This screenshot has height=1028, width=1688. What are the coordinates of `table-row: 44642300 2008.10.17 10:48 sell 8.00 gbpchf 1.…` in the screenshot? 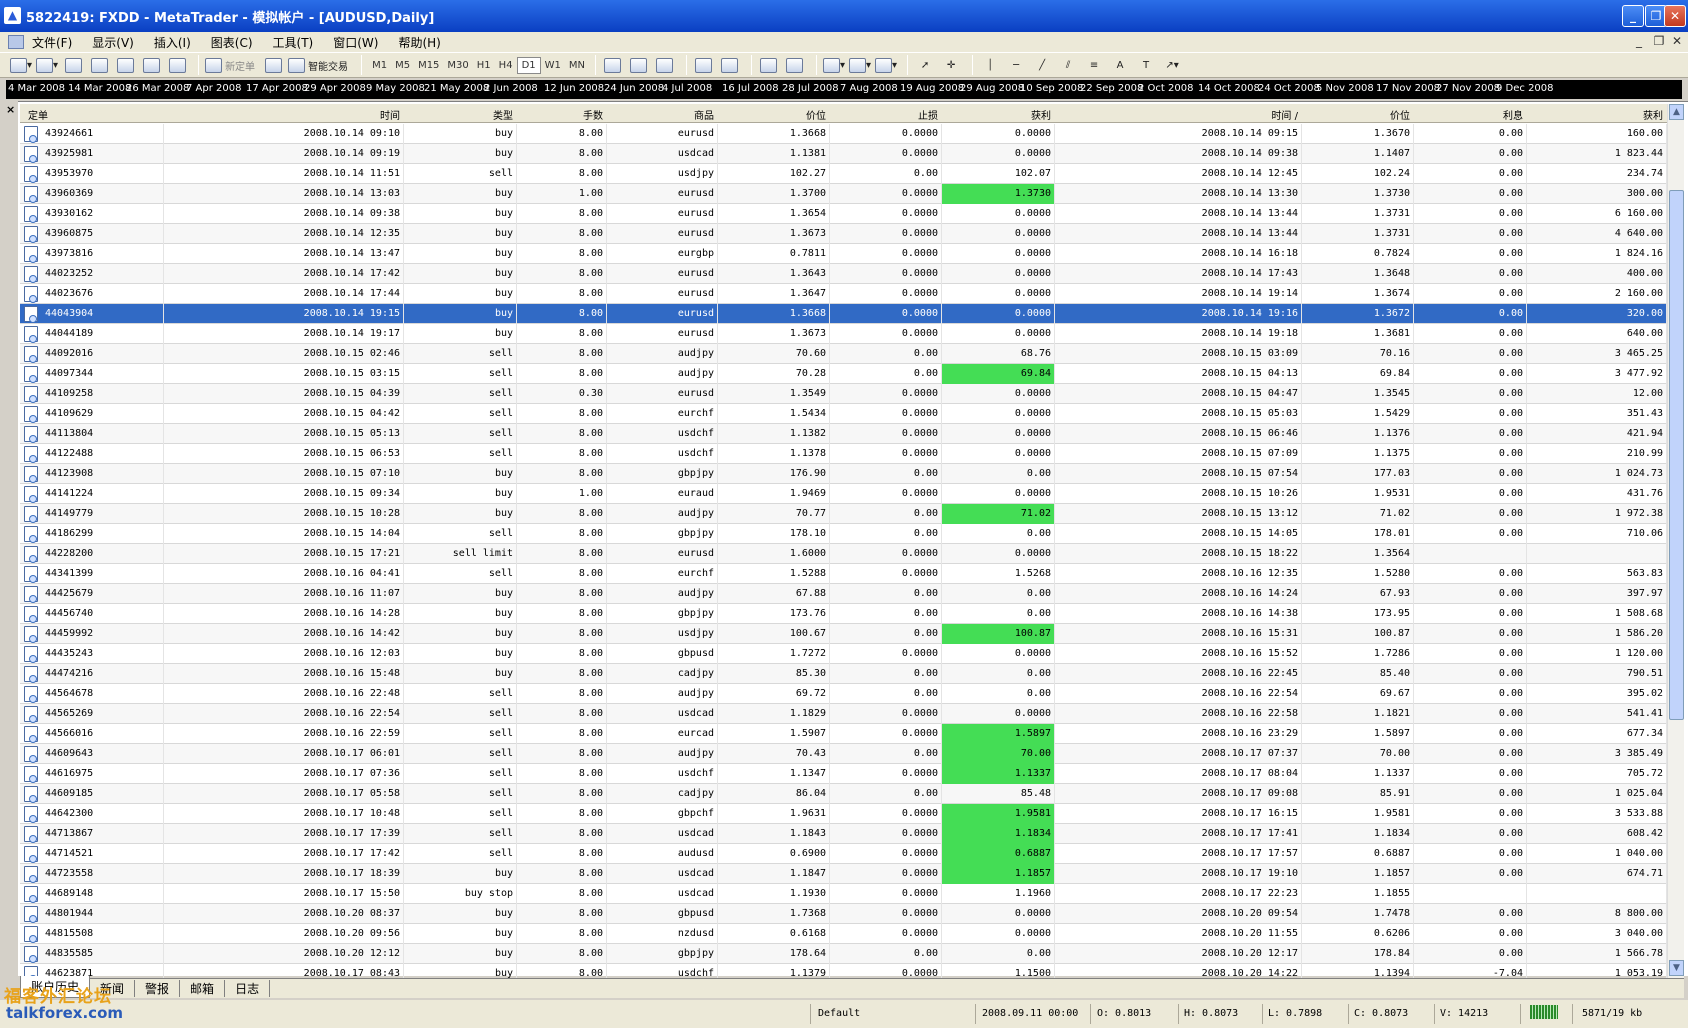 It's located at (843, 814).